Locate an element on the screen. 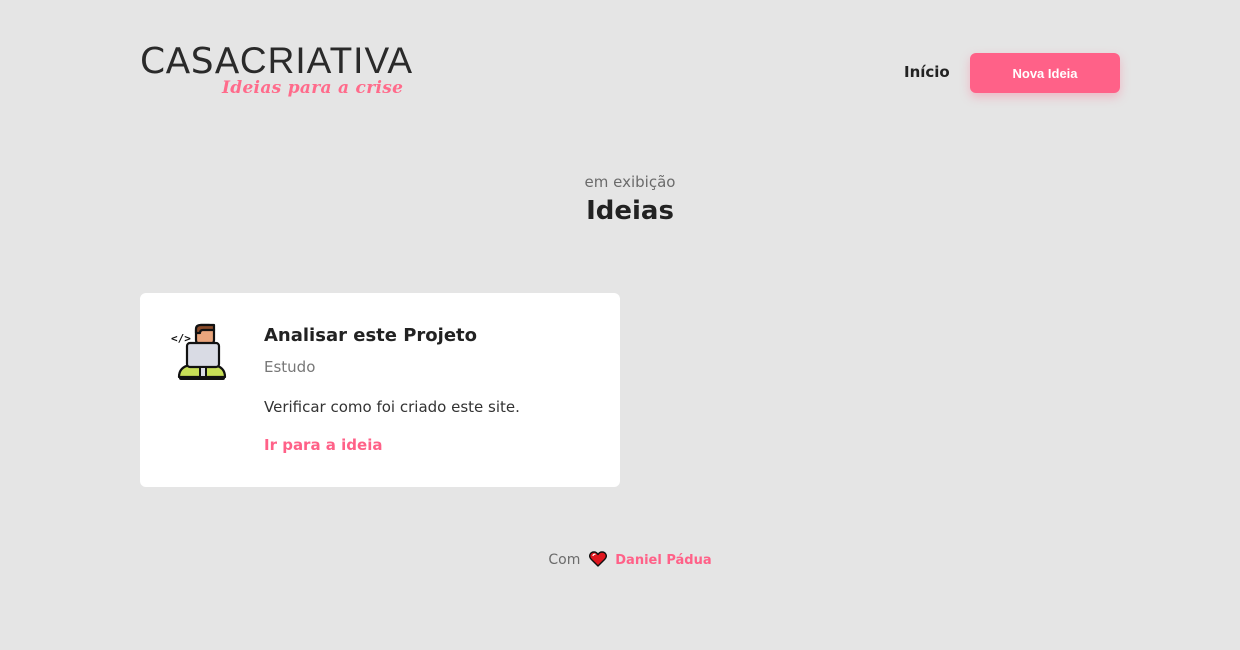 This screenshot has width=1240, height=650. page-title: Ideias is located at coordinates (630, 211).